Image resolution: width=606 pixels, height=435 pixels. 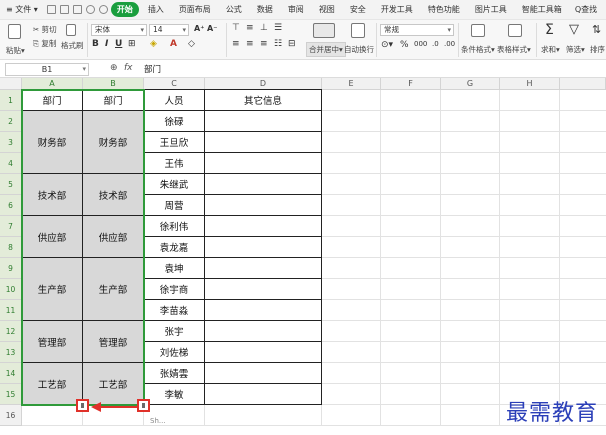 I want to click on table-style-icon, so click(x=515, y=30).